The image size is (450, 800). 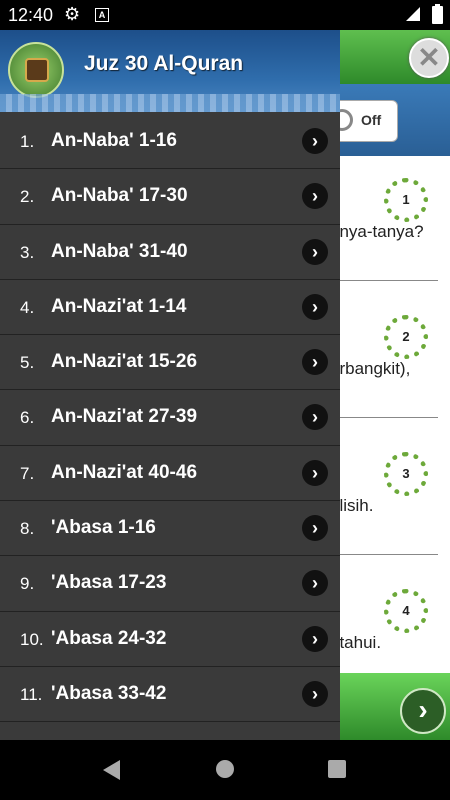 What do you see at coordinates (109, 638) in the screenshot?
I see `item-label: 'Abasa 24-32` at bounding box center [109, 638].